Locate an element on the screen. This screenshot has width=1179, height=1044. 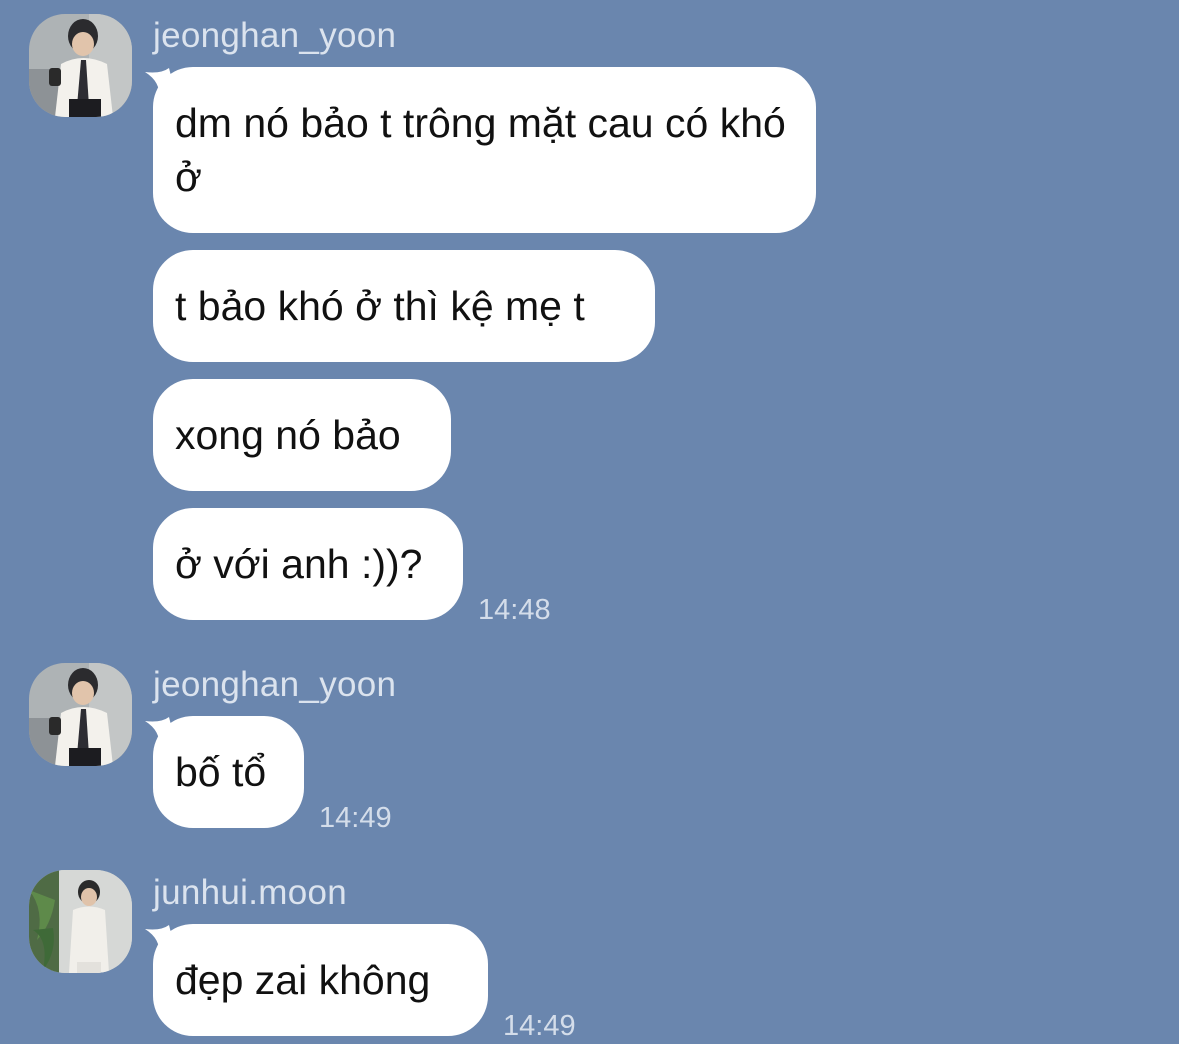
message-bubble: t bảo khó ở thì kệ mẹ t is located at coordinates (404, 306).